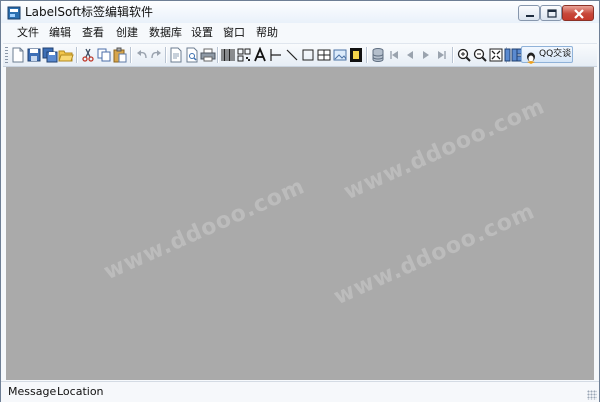 This screenshot has height=402, width=600. I want to click on minimize-button, so click(529, 13).